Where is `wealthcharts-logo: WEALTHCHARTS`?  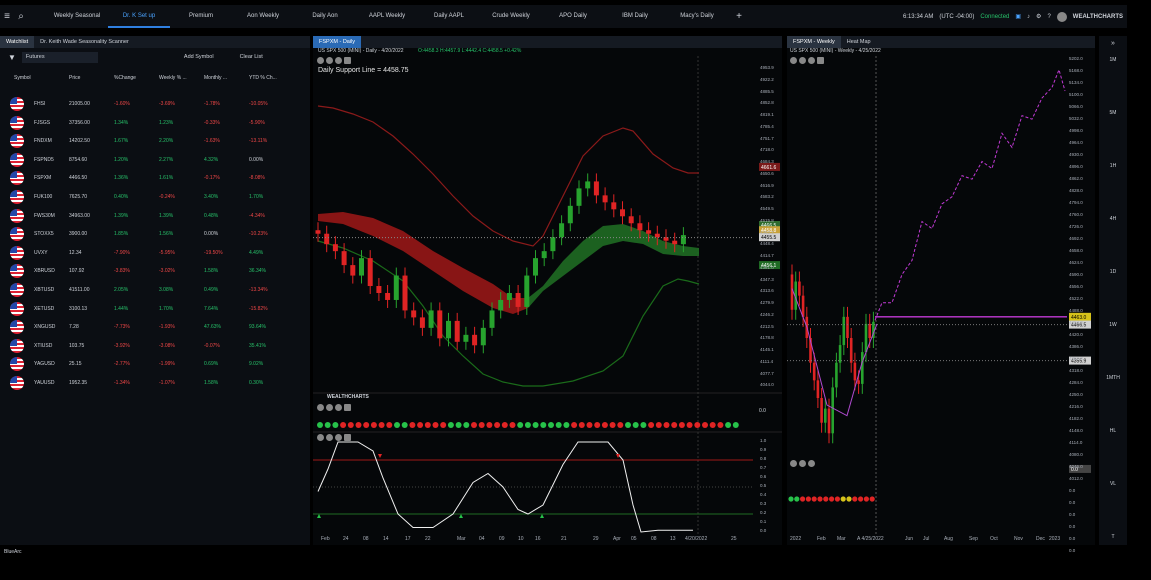
wealthcharts-logo: WEALTHCHARTS is located at coordinates (348, 397).